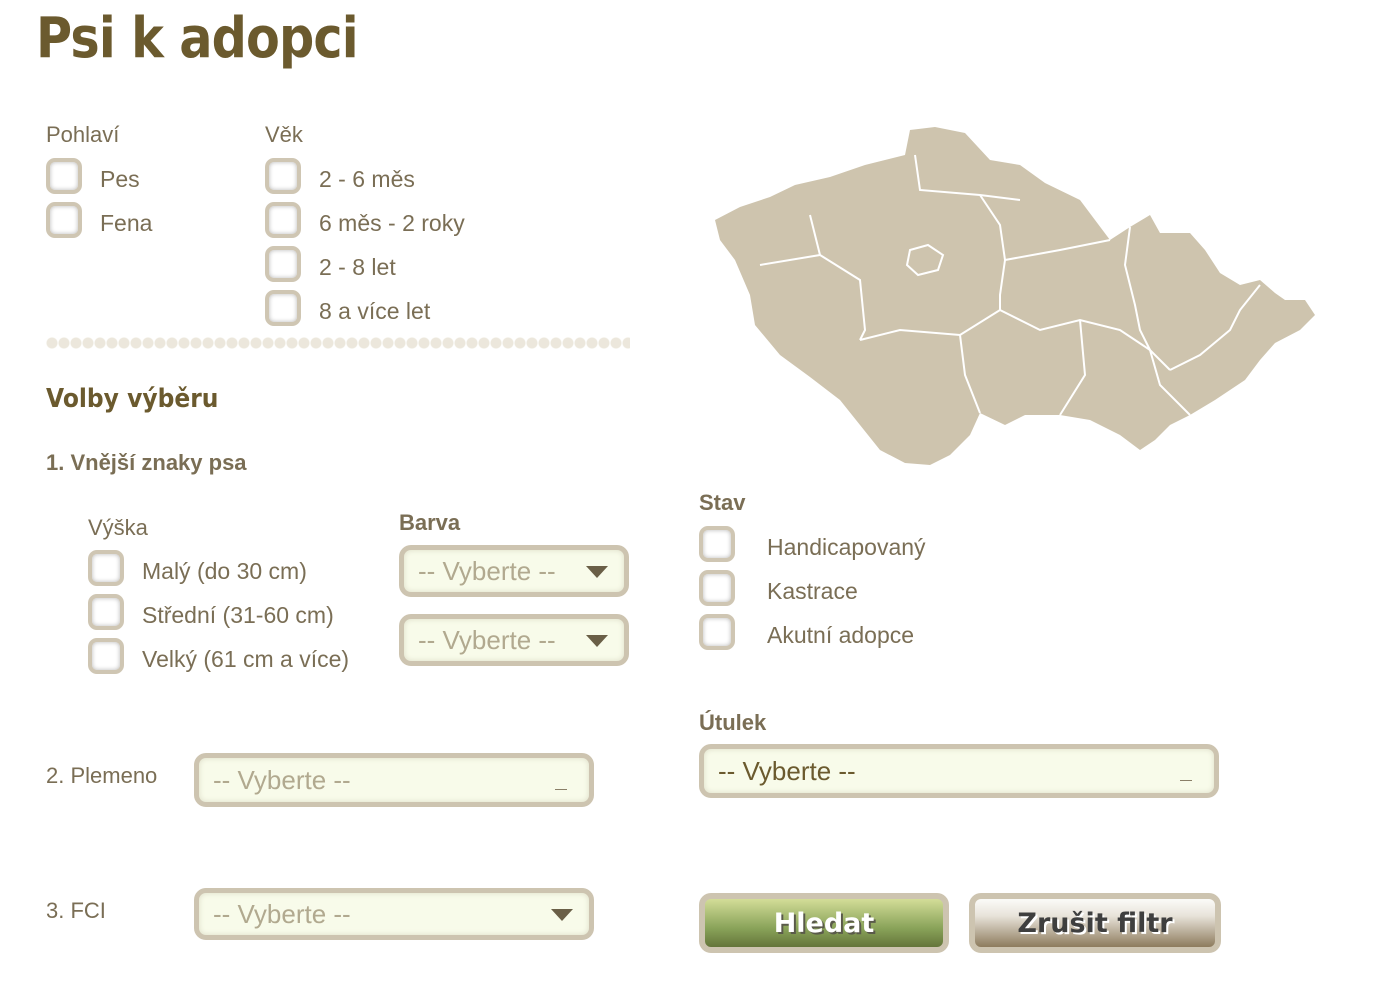 The image size is (1384, 982). What do you see at coordinates (146, 462) in the screenshot?
I see `external-label: 1. Vnější znaky psa` at bounding box center [146, 462].